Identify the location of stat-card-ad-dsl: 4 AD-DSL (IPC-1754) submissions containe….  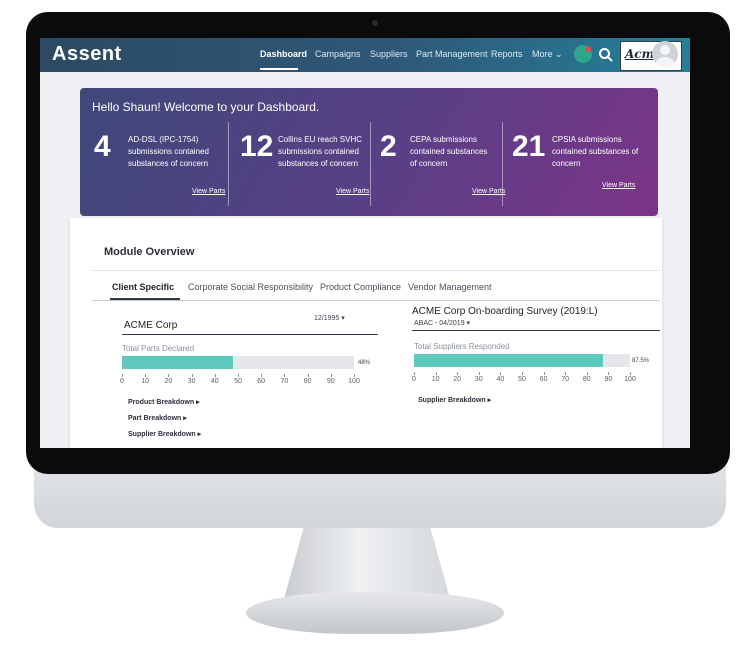
(159, 170).